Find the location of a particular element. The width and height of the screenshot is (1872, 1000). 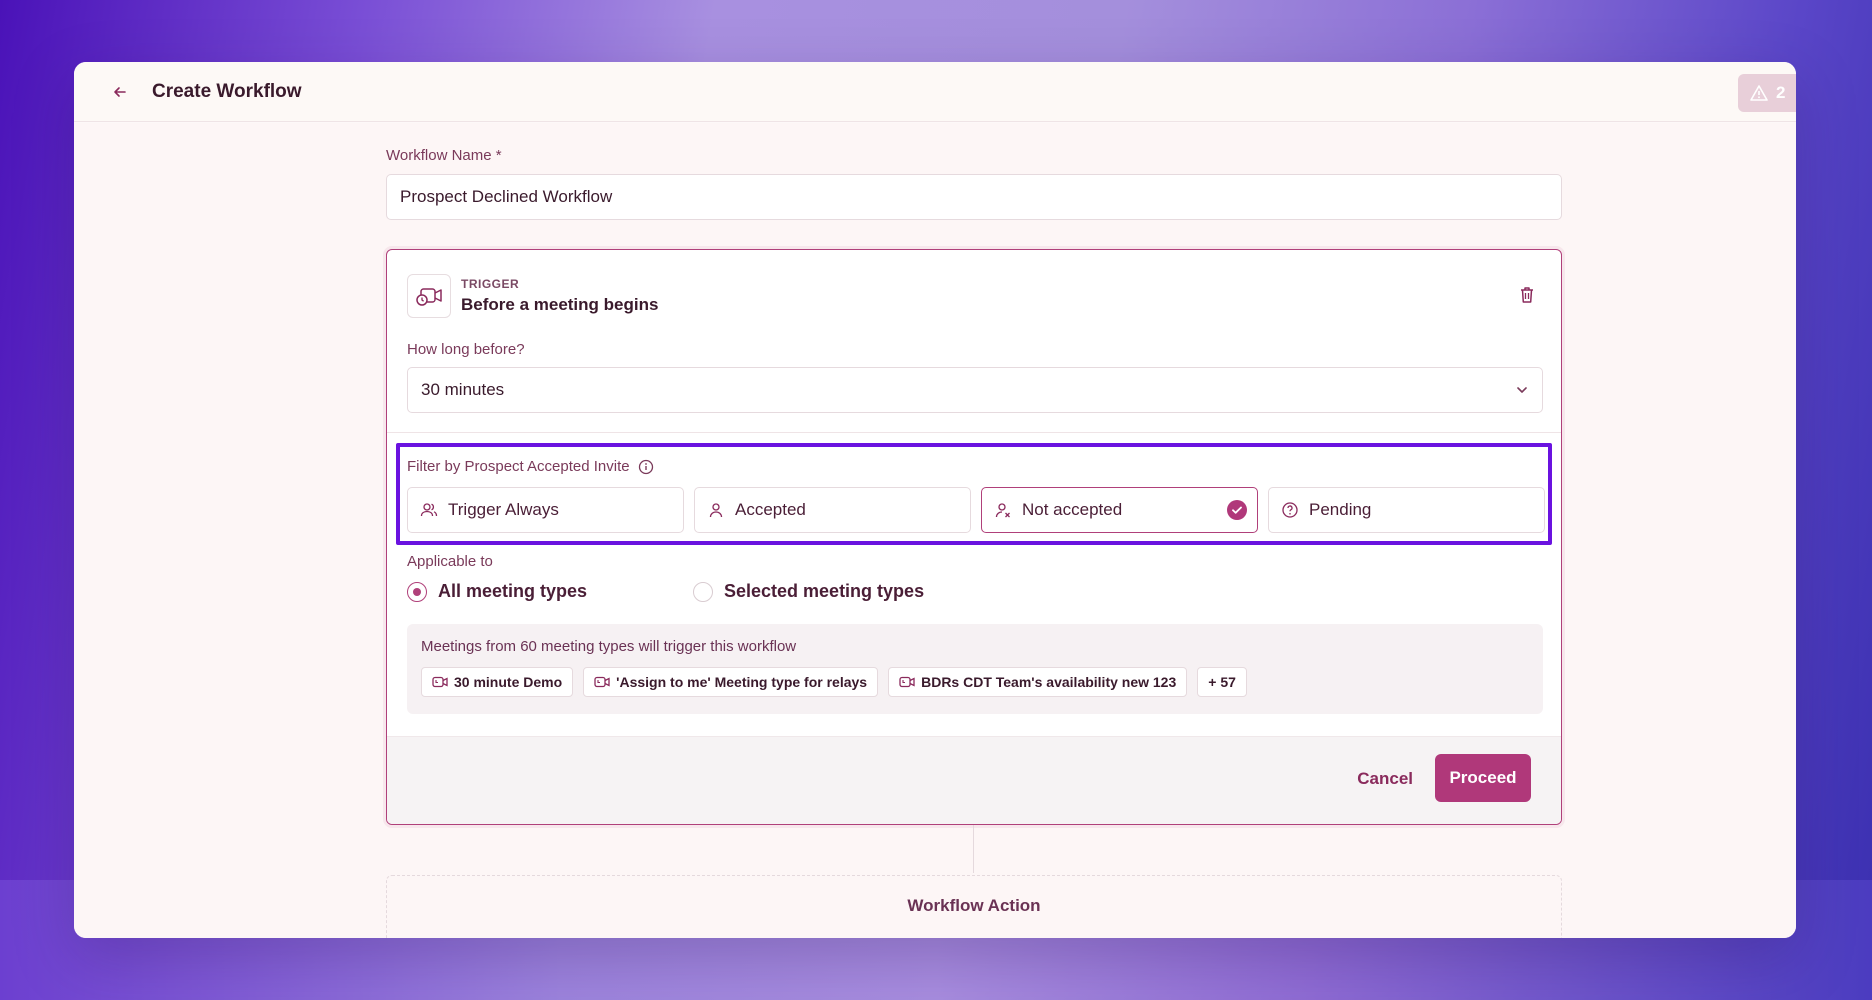

section-divider is located at coordinates (974, 432).